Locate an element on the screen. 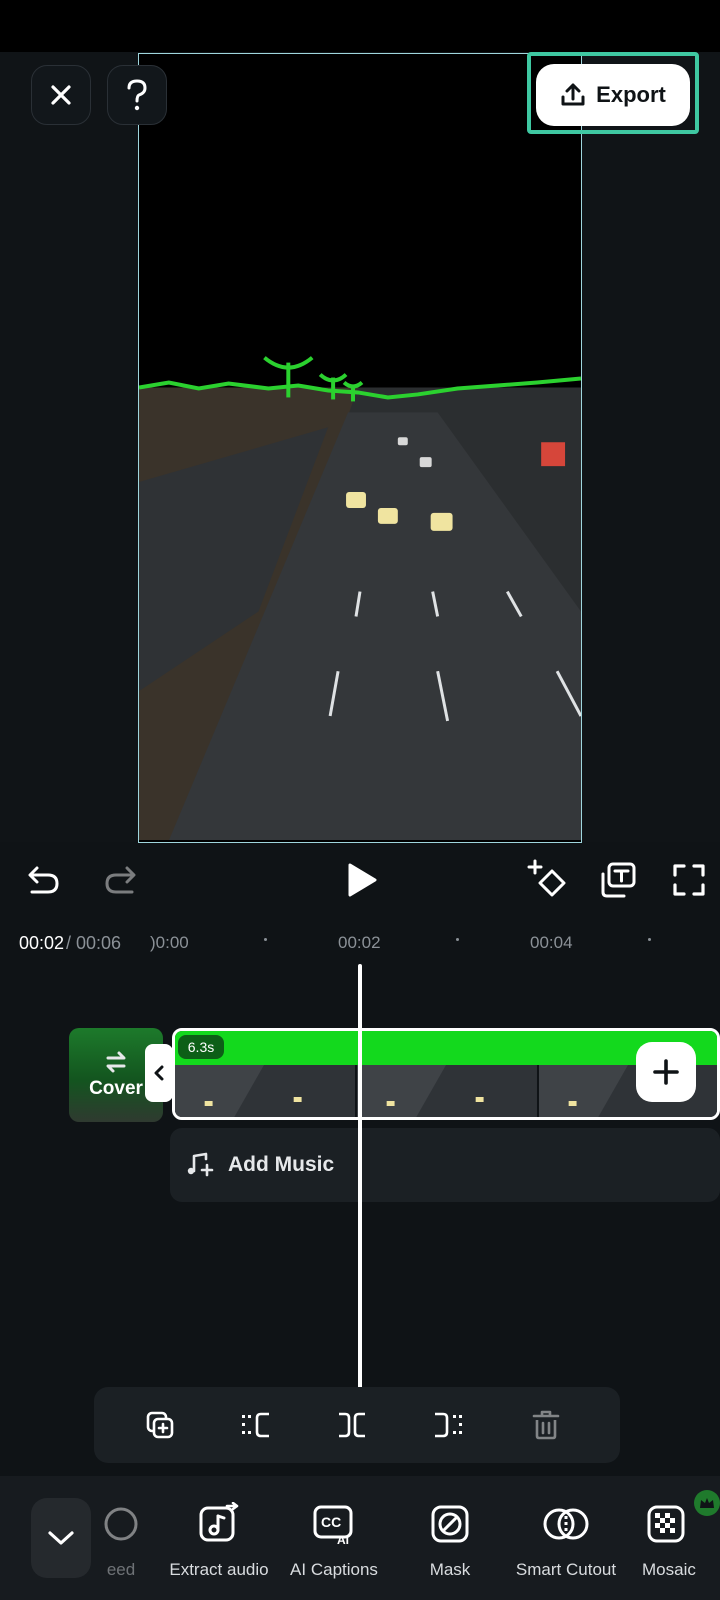 The width and height of the screenshot is (720, 1600). toolbar-item-ai-captions: CC AI AI Captions is located at coordinates (334, 1545).